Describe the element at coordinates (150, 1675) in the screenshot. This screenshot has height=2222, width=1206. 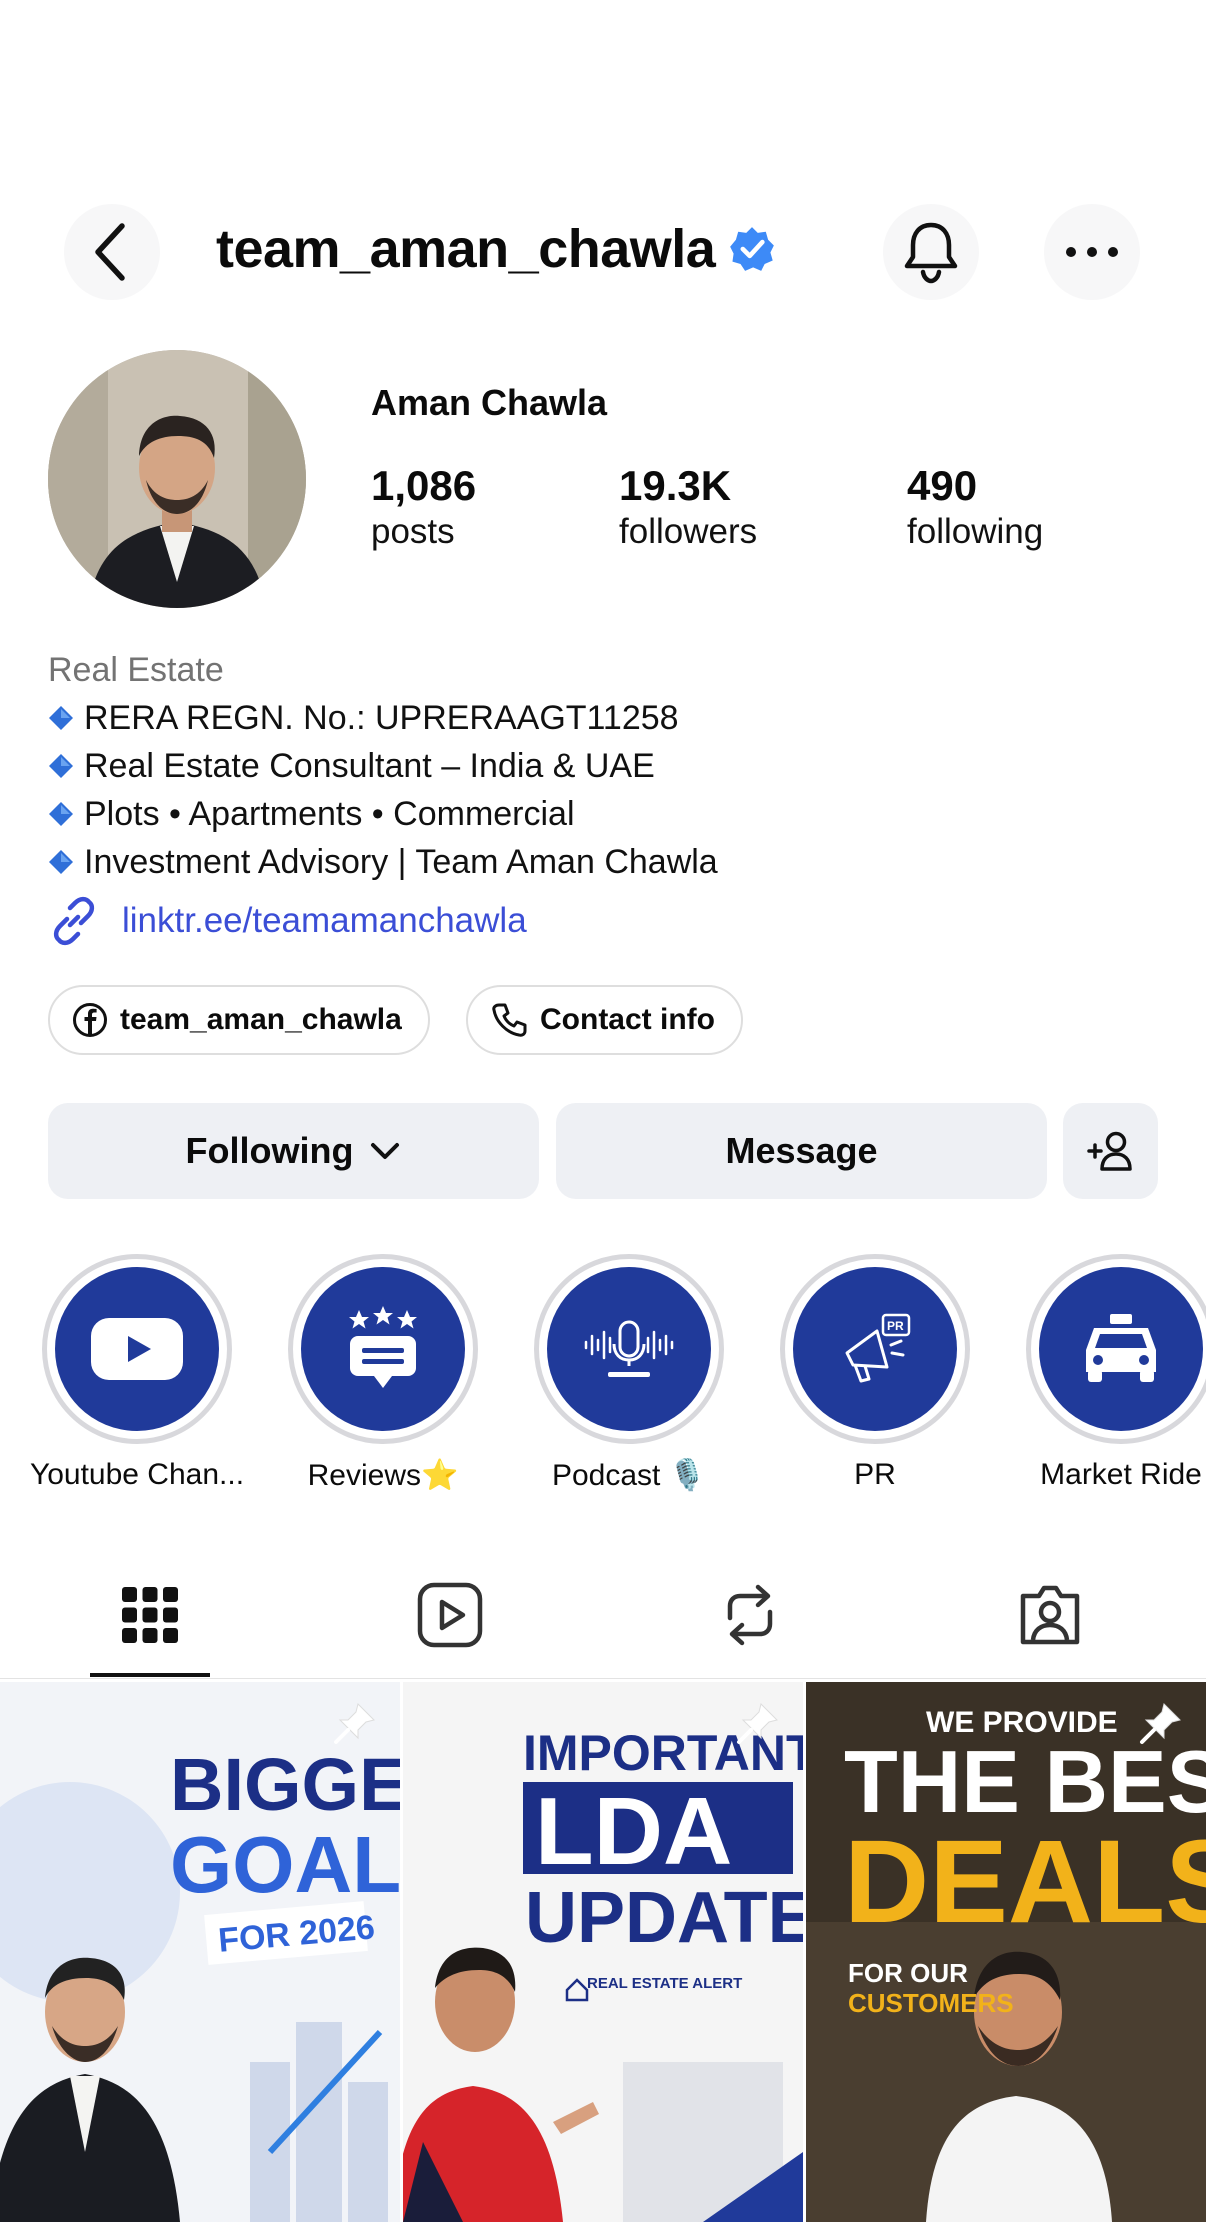
I see `active-tab-indicator` at that location.